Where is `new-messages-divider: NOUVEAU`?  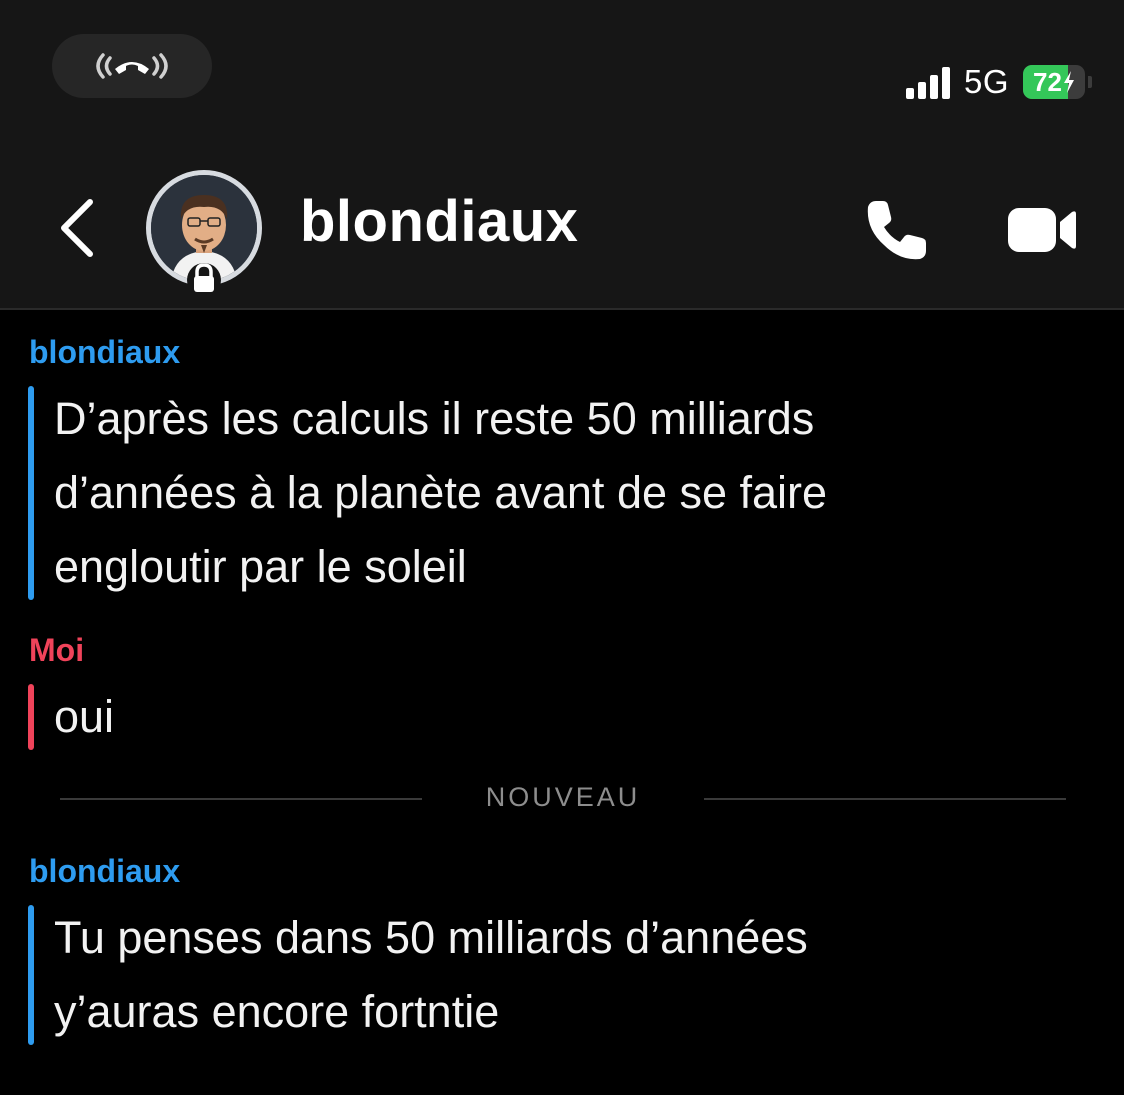 new-messages-divider: NOUVEAU is located at coordinates (563, 799).